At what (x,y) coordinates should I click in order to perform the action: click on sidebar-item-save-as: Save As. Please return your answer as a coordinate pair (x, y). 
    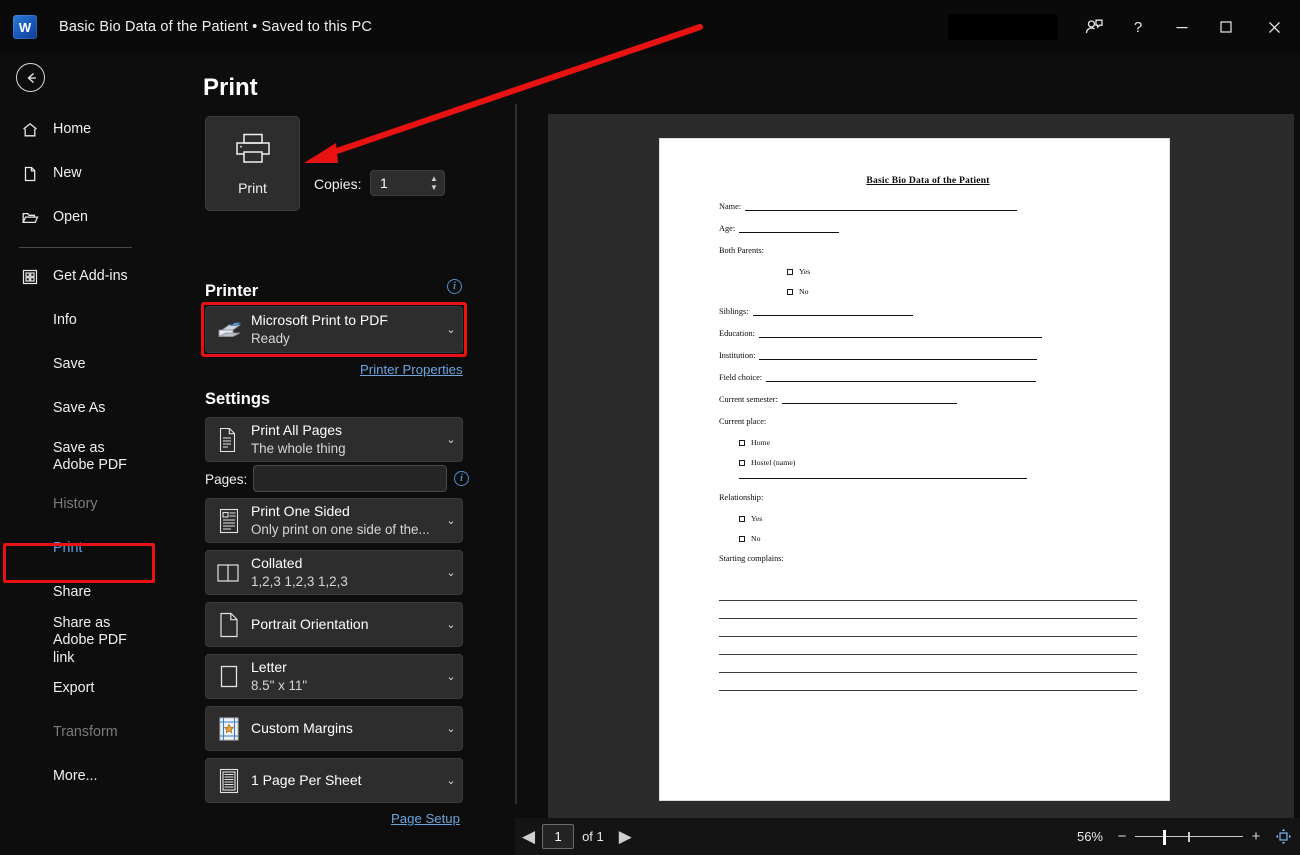
    Looking at the image, I should click on (78, 409).